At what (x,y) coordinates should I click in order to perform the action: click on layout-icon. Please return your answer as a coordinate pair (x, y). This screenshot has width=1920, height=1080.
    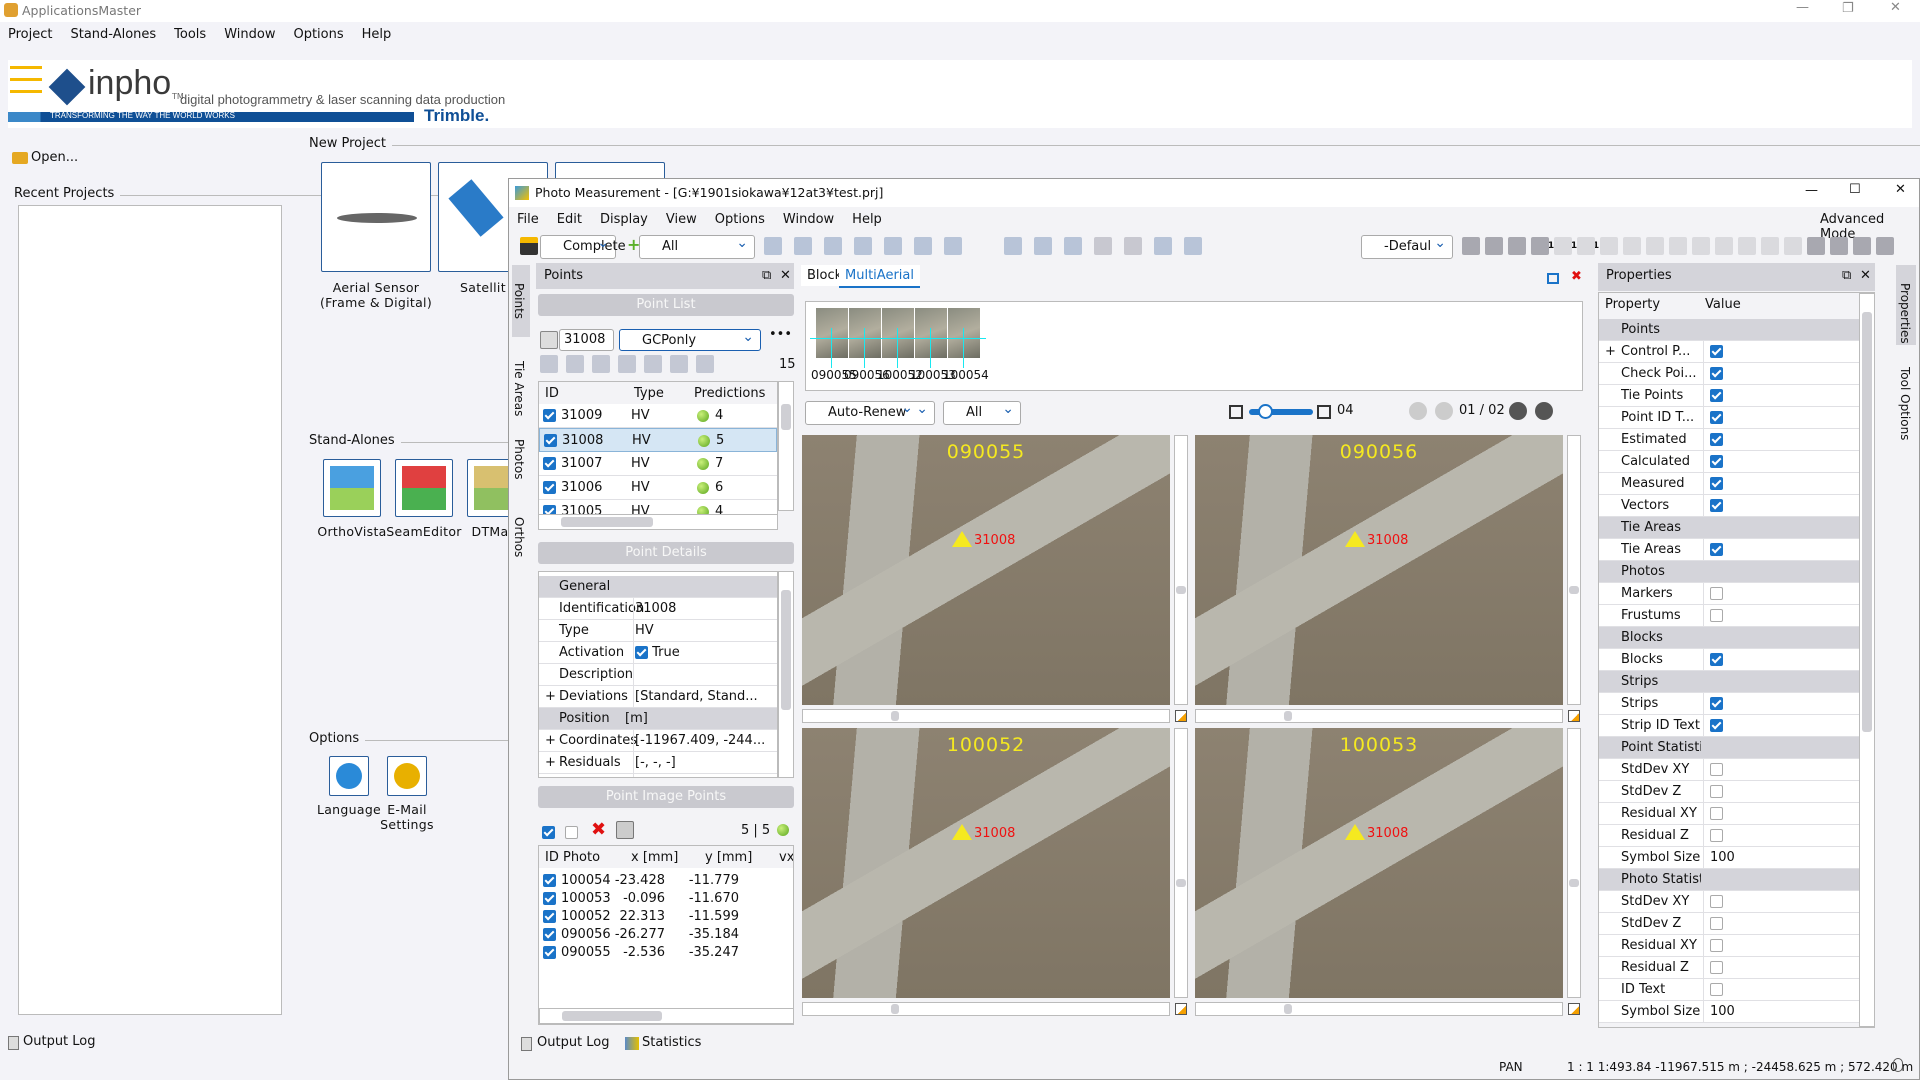
    Looking at the image, I should click on (1163, 246).